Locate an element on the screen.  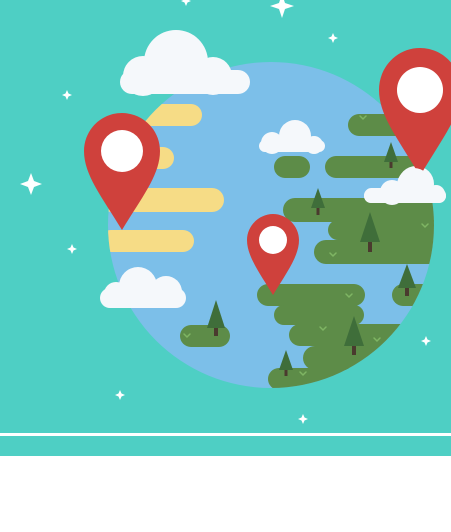
footer-blank-area is located at coordinates (225, 494).